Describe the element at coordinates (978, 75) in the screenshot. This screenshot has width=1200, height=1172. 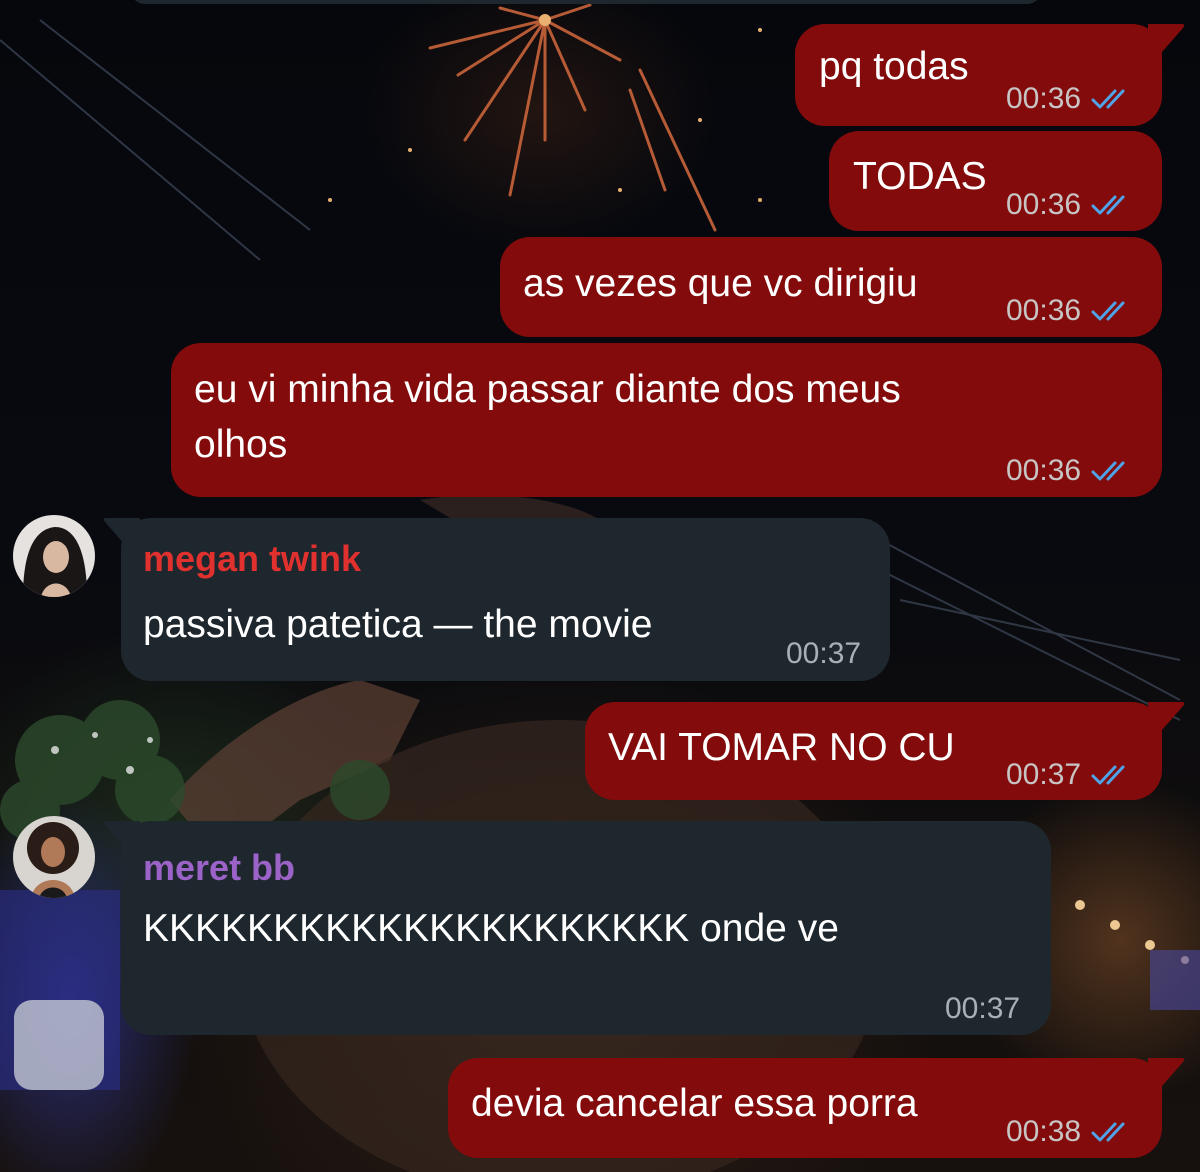
I see `message-bubble-outgoing: pq todas 00:36` at that location.